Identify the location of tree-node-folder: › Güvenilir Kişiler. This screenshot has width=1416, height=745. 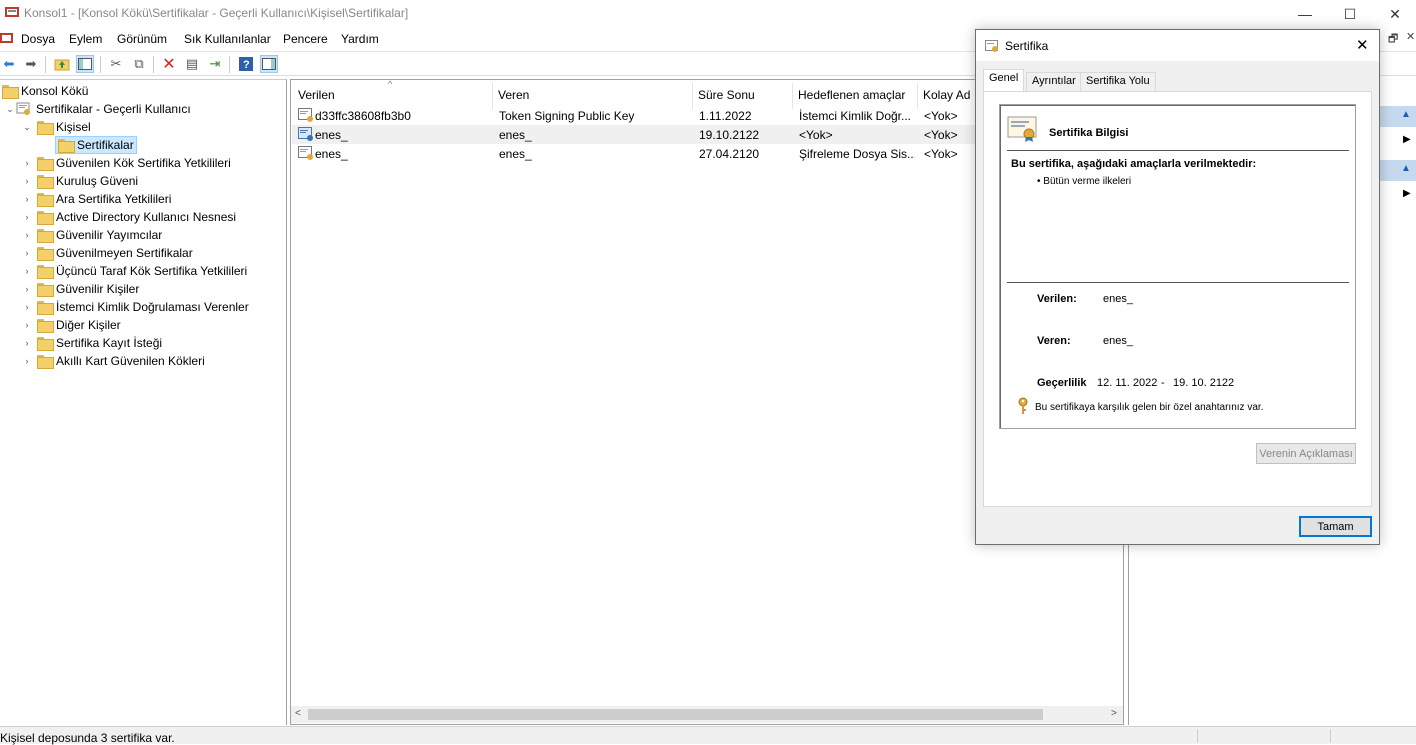
(80, 289).